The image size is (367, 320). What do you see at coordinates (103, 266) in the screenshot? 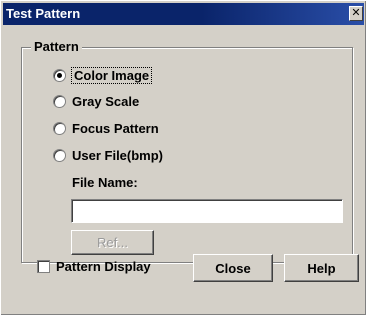
I see `pattern-display-label: Pattern Display` at bounding box center [103, 266].